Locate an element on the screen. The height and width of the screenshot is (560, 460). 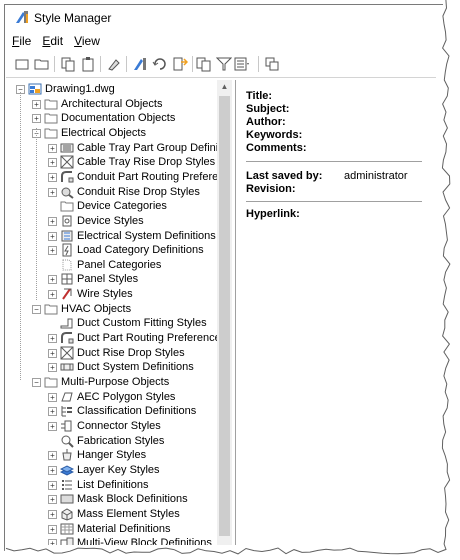
tree-item-label: Device Categories is located at coordinates (122, 206).